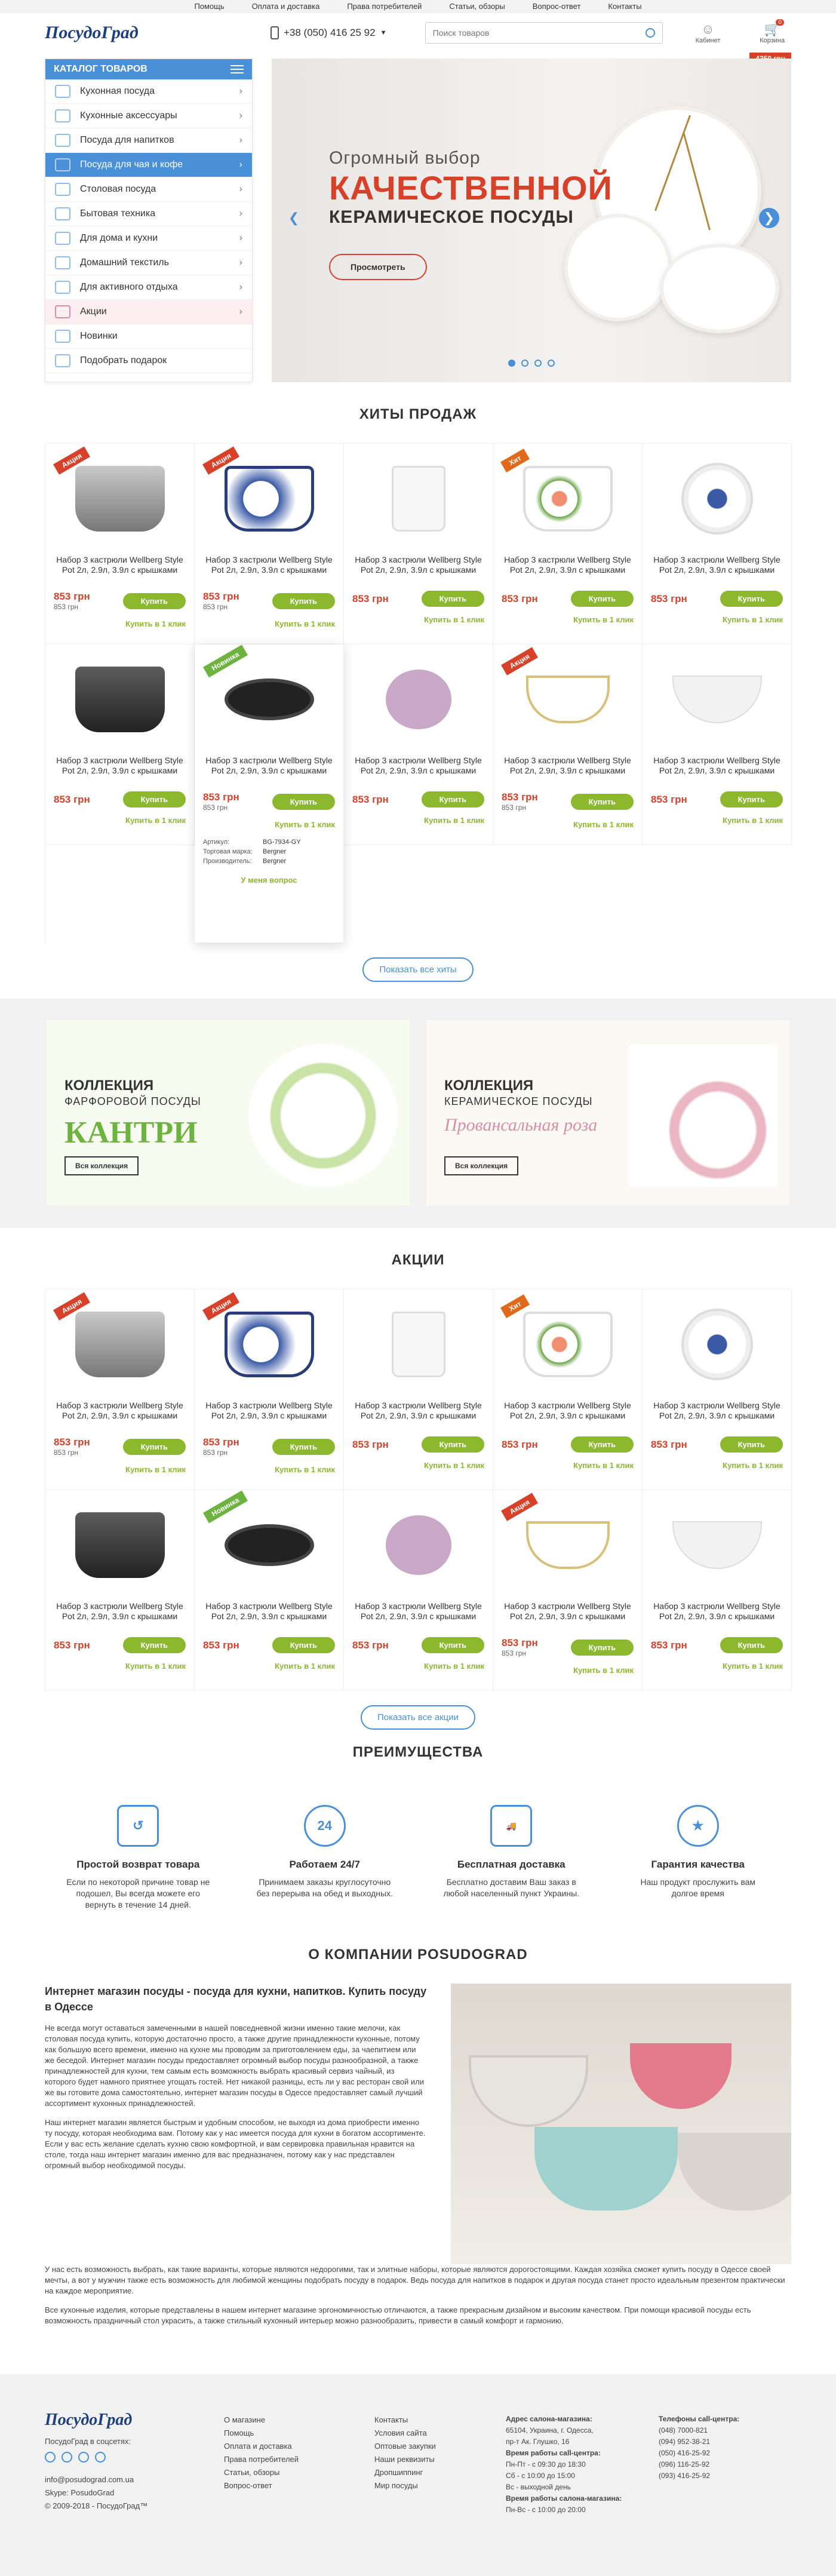  What do you see at coordinates (149, 165) in the screenshot?
I see `catalog-item: Посуда для чая и кофе ›` at bounding box center [149, 165].